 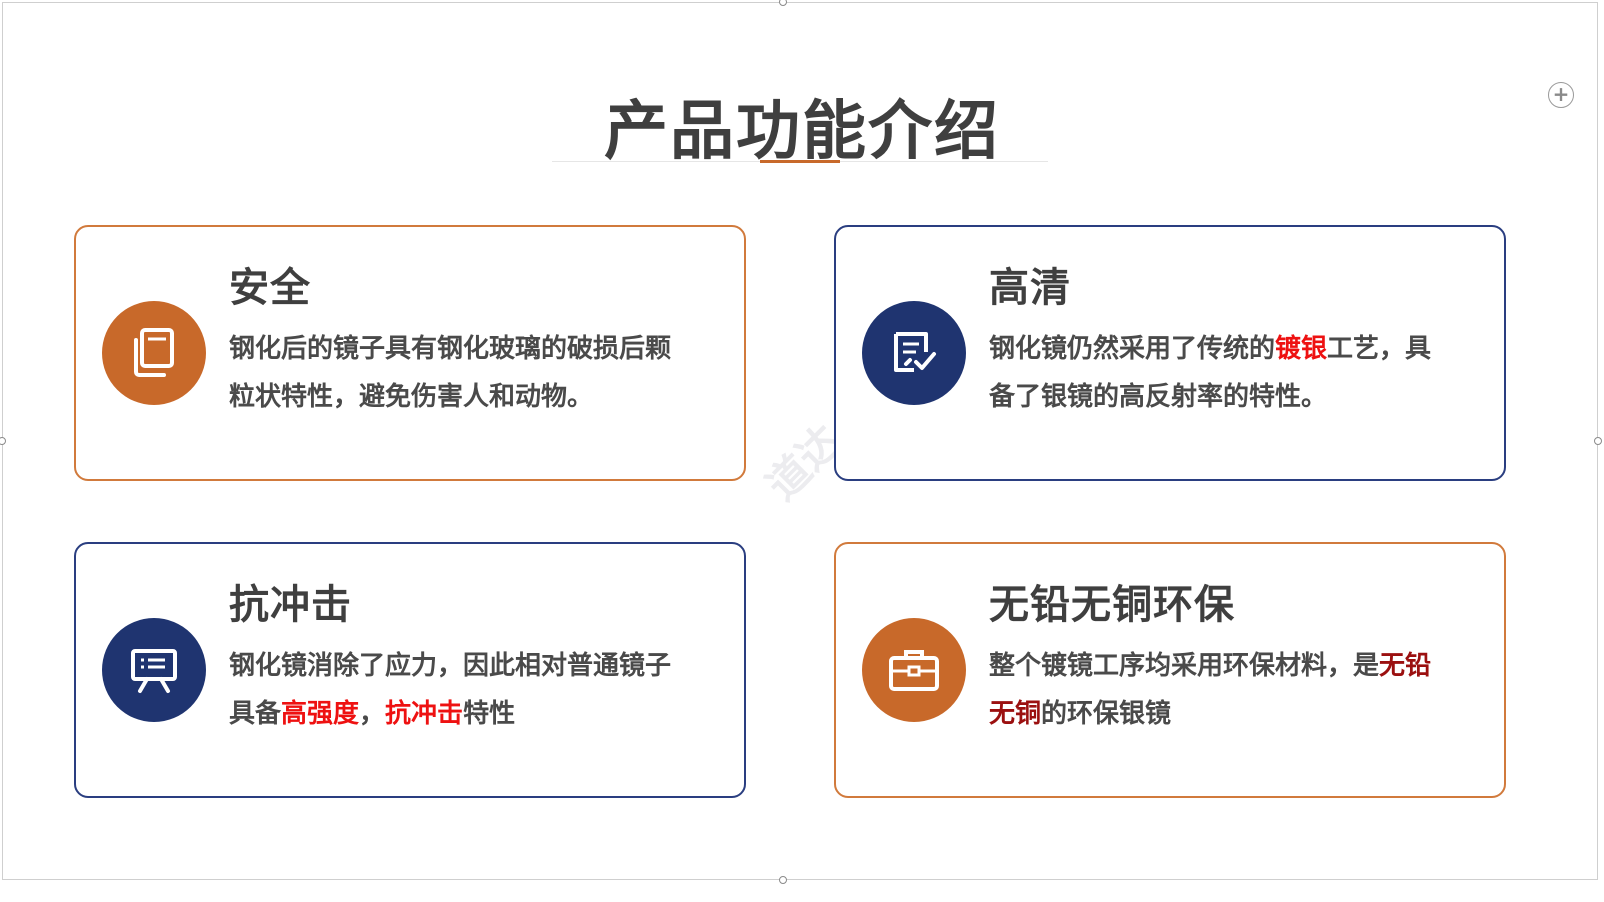 I want to click on checklist-icon, so click(x=914, y=353).